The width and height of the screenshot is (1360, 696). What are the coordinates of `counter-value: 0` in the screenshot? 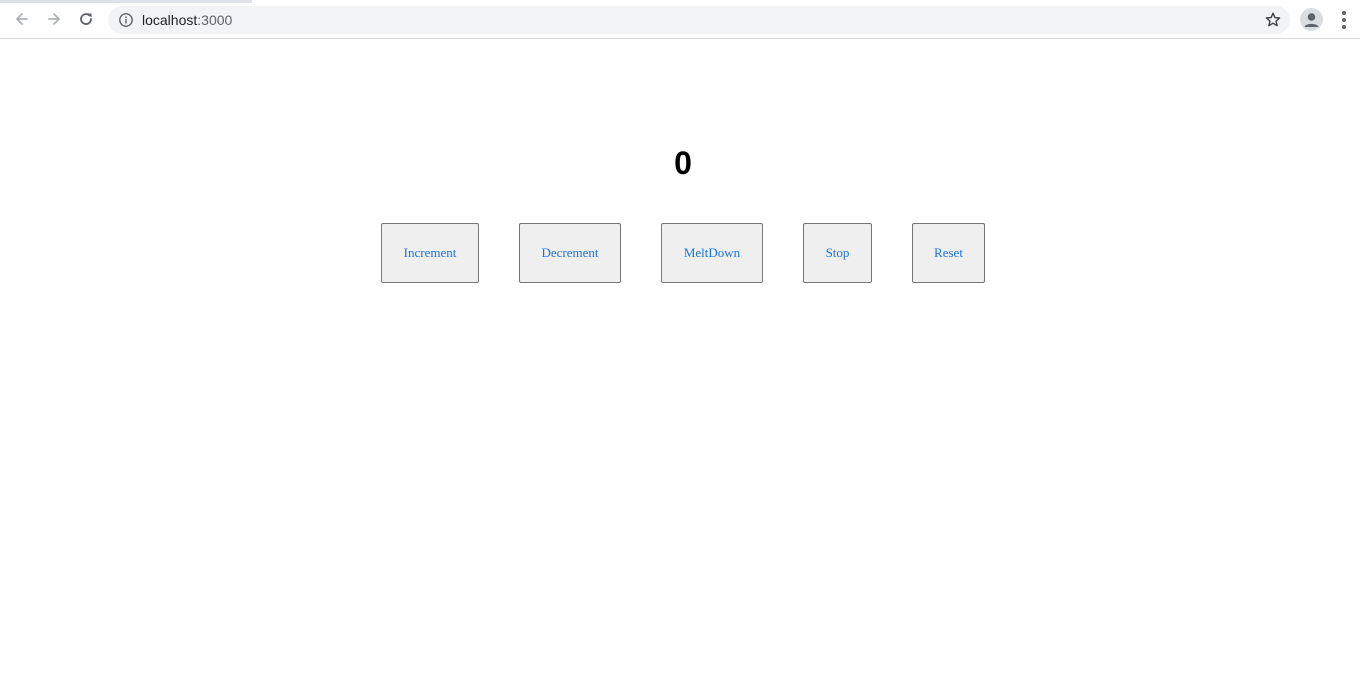 It's located at (683, 163).